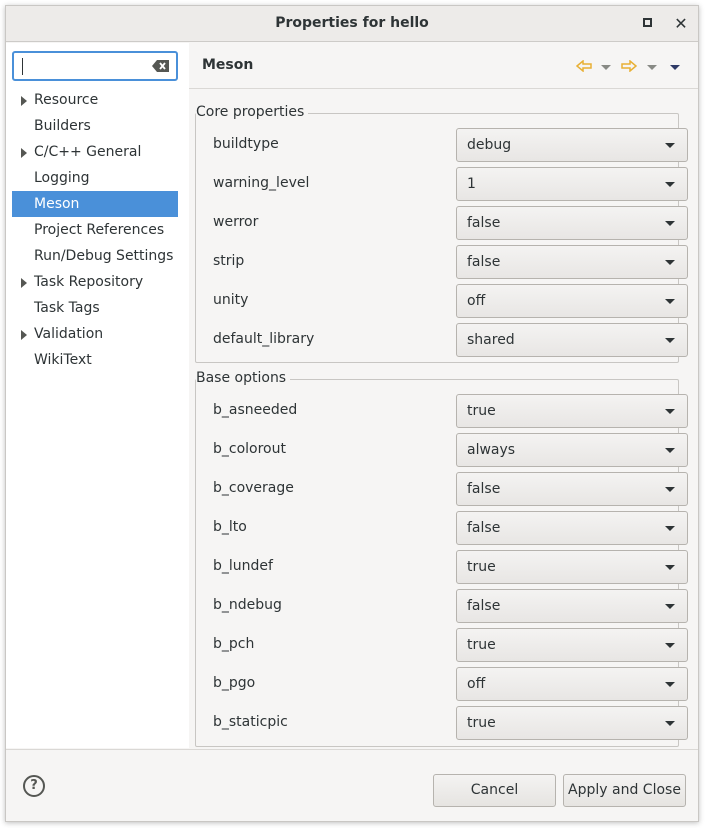  What do you see at coordinates (252, 112) in the screenshot?
I see `group-legend: Core properties` at bounding box center [252, 112].